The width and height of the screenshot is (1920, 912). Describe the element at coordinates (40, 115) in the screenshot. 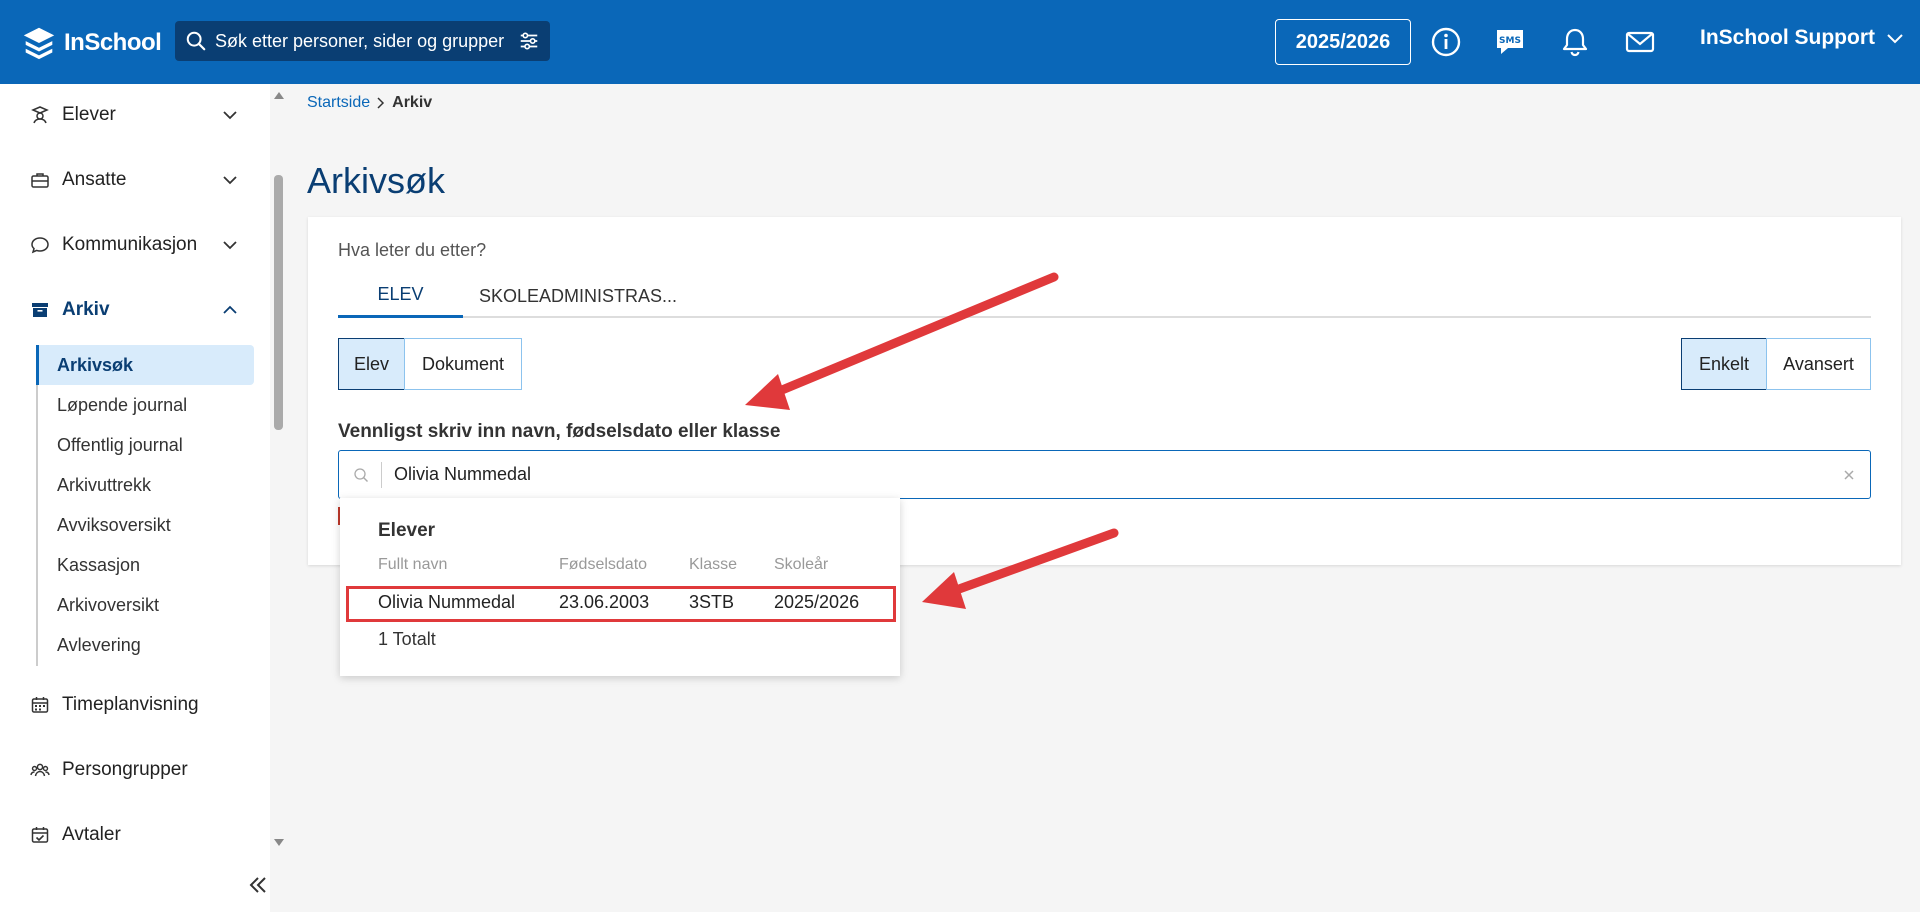

I see `student-icon` at that location.